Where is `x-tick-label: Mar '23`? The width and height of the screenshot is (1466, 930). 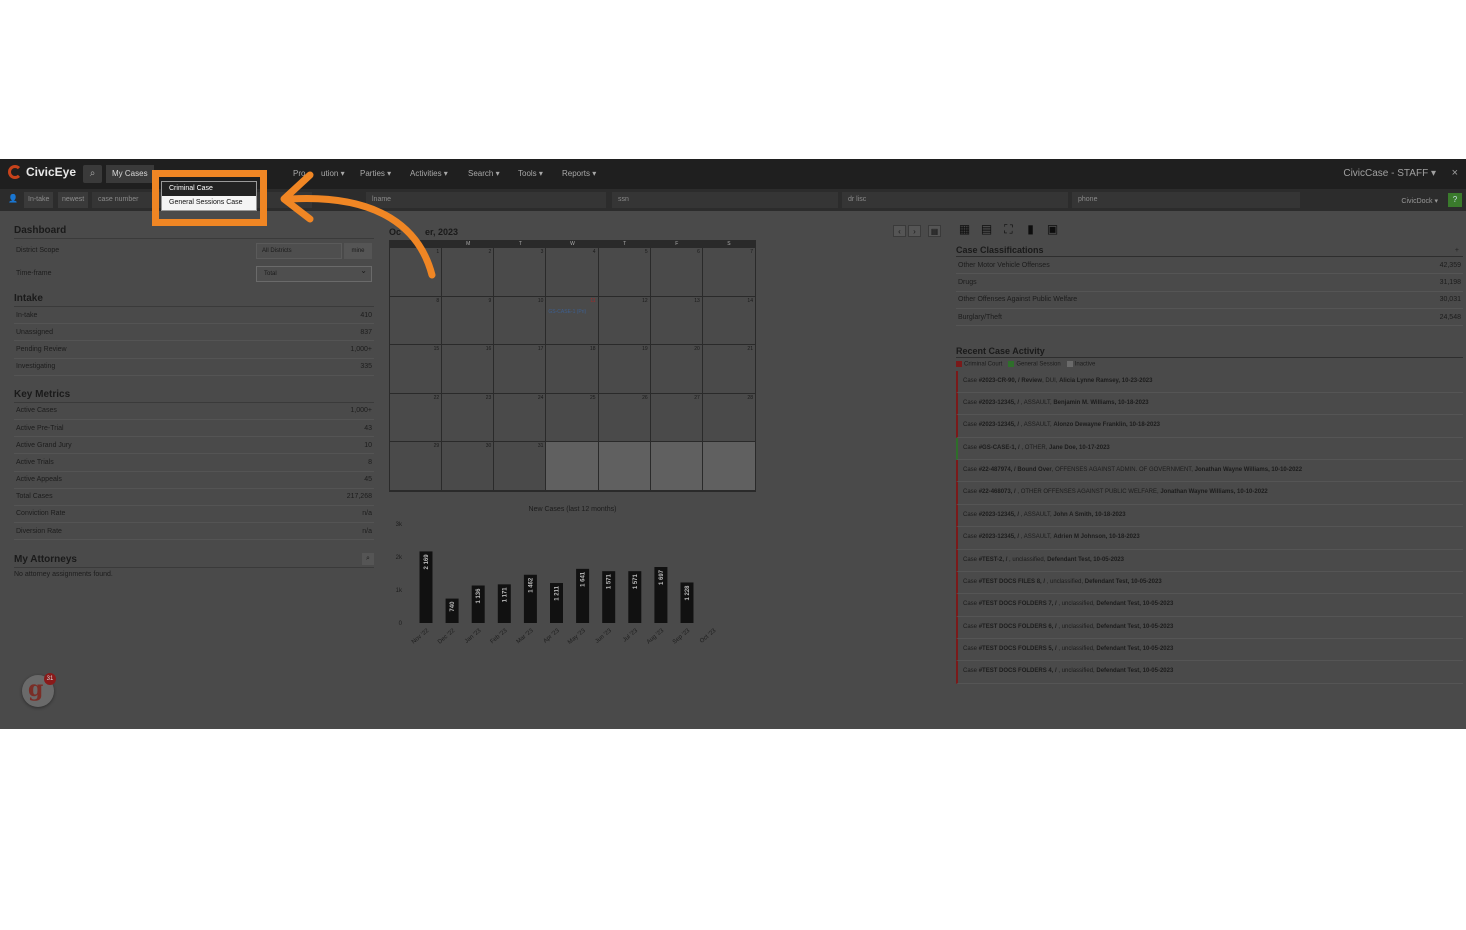
x-tick-label: Mar '23 is located at coordinates (526, 637).